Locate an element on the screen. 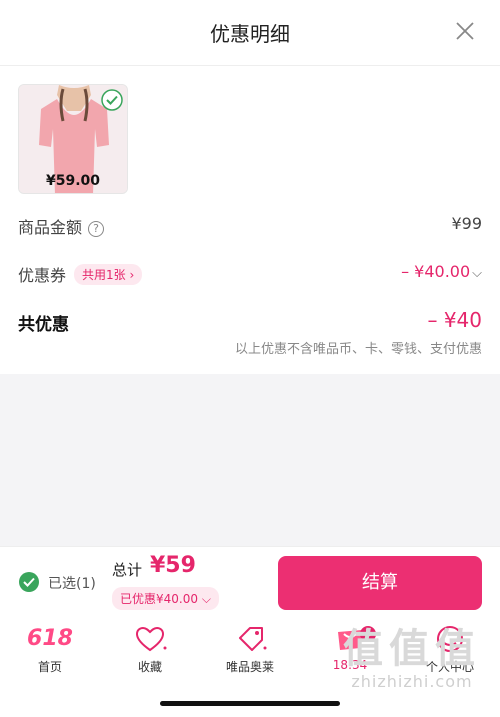  header: 优惠明细 is located at coordinates (250, 33).